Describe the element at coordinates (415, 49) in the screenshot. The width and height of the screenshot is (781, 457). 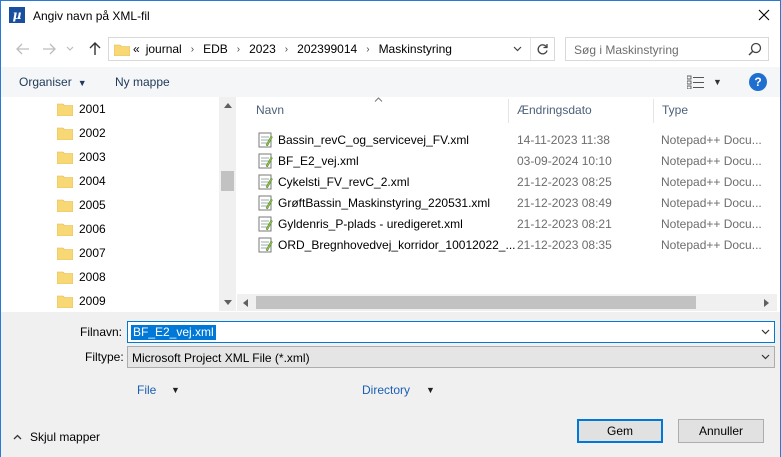
I see `breadcrumb-maskinstyring: Maskinstyring` at that location.